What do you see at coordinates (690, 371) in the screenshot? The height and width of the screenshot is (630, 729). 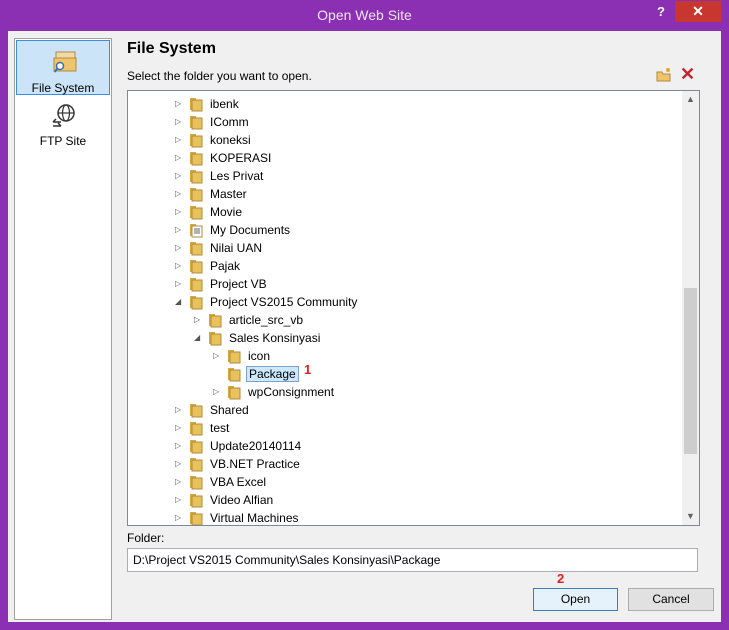 I see `scroll-thumb` at bounding box center [690, 371].